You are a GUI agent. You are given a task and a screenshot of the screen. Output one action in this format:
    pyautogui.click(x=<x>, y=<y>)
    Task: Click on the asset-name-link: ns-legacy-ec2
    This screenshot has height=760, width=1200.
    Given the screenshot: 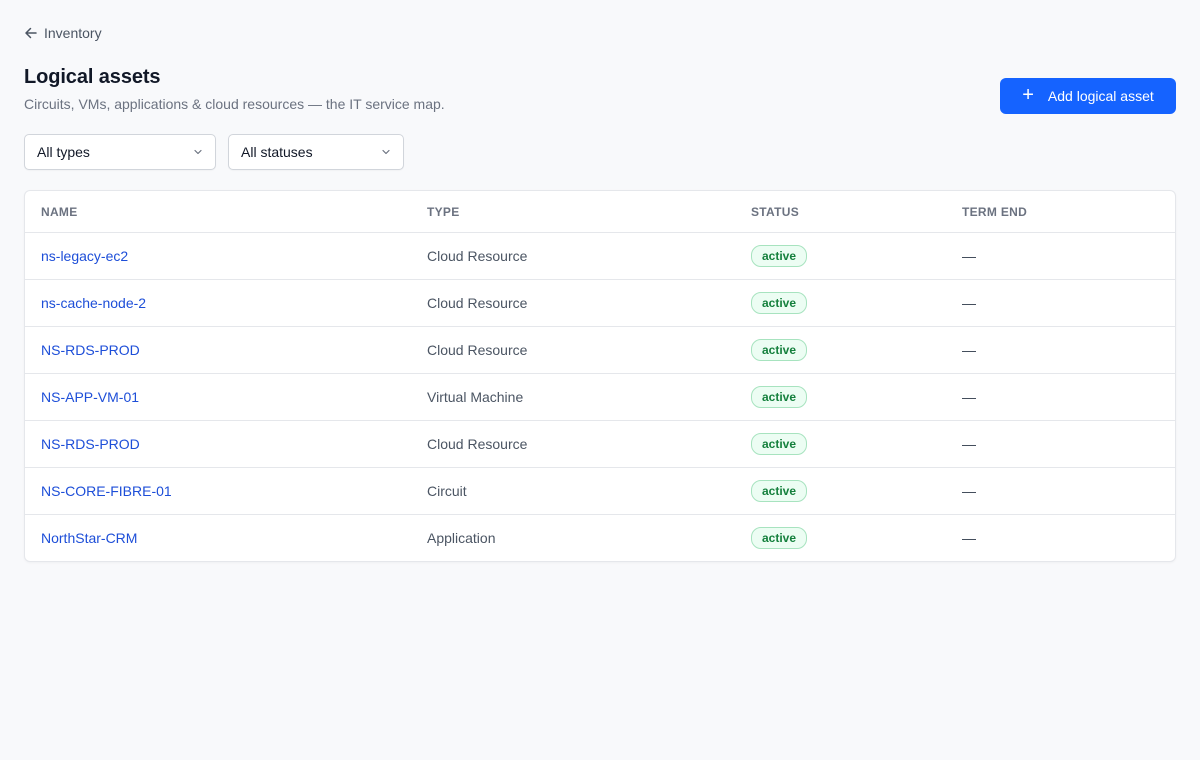 What is the action you would take?
    pyautogui.click(x=84, y=256)
    